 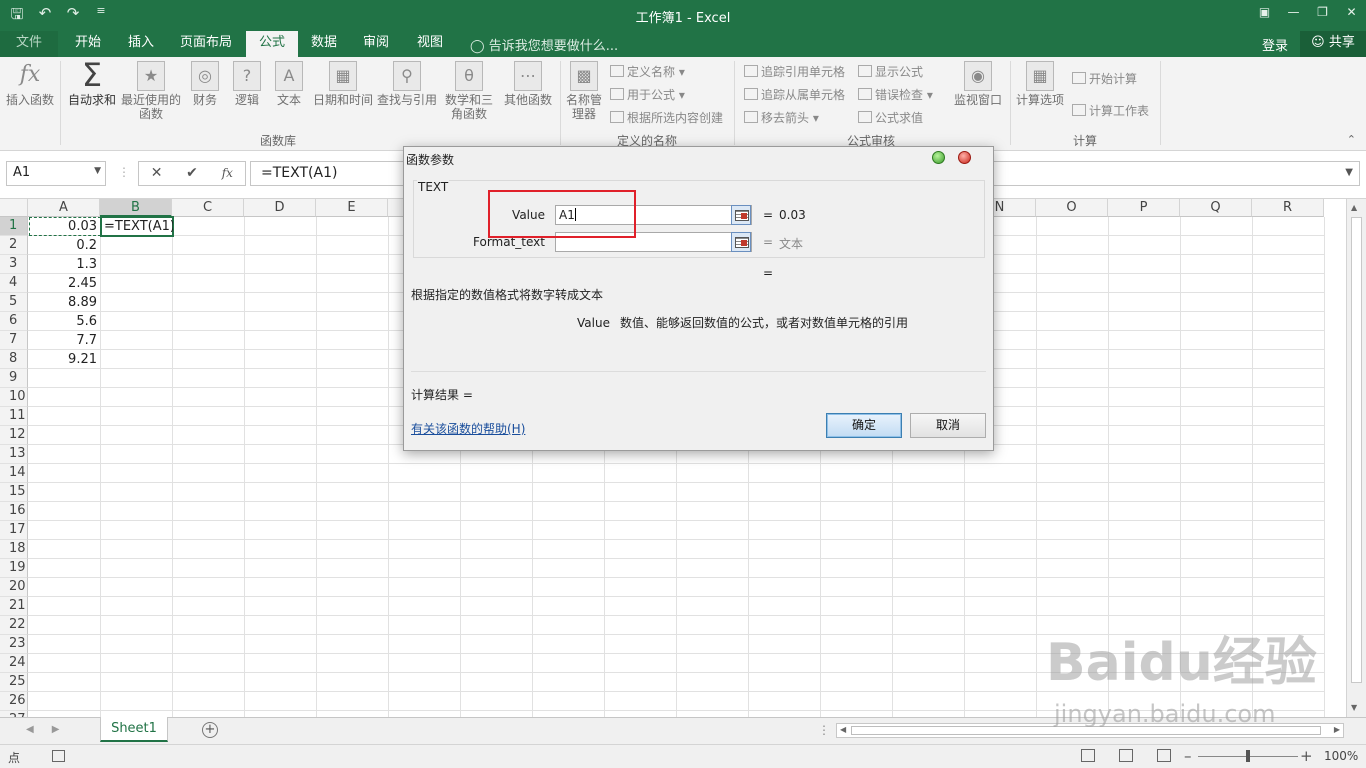 What do you see at coordinates (92, 83) in the screenshot?
I see `autosum-button: Σ 自动求和` at bounding box center [92, 83].